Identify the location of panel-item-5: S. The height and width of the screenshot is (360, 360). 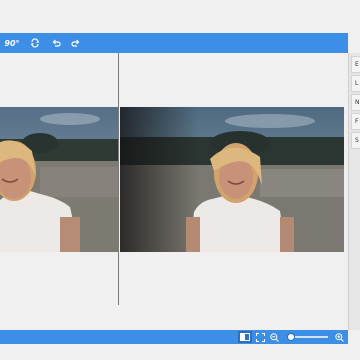
(355, 140).